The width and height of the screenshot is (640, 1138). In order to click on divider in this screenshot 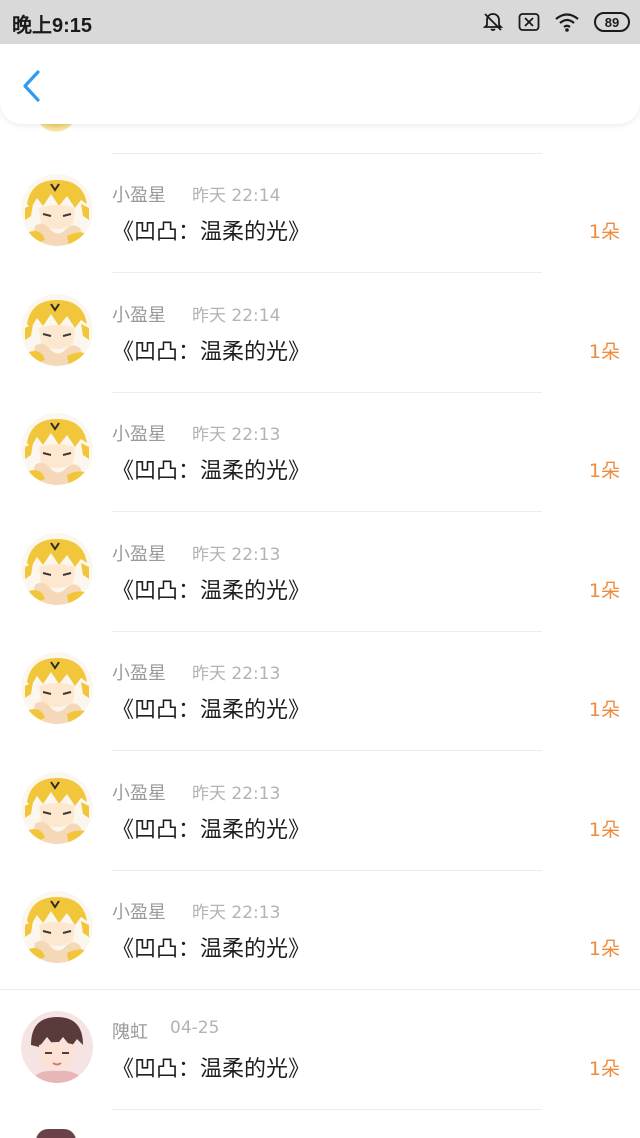, I will do `click(327, 1109)`.